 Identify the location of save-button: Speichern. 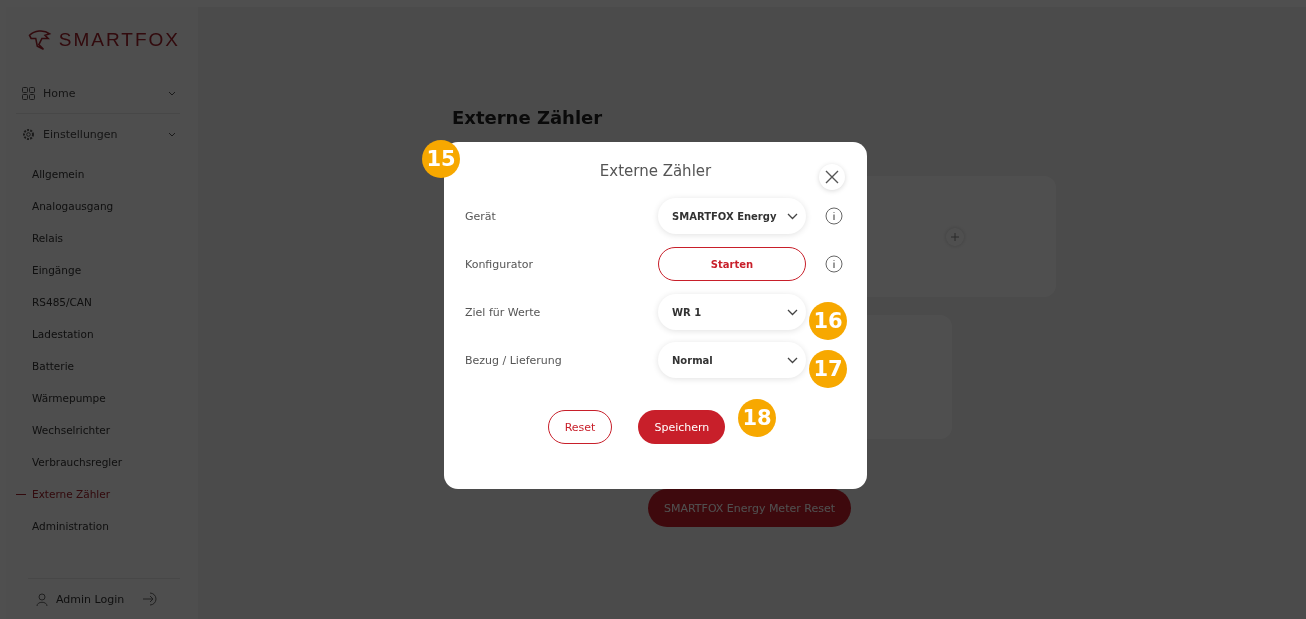
(682, 427).